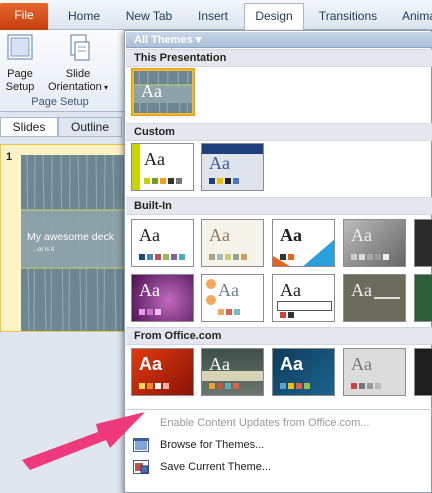 The width and height of the screenshot is (432, 493). What do you see at coordinates (213, 17) in the screenshot?
I see `tab-insert: Insert` at bounding box center [213, 17].